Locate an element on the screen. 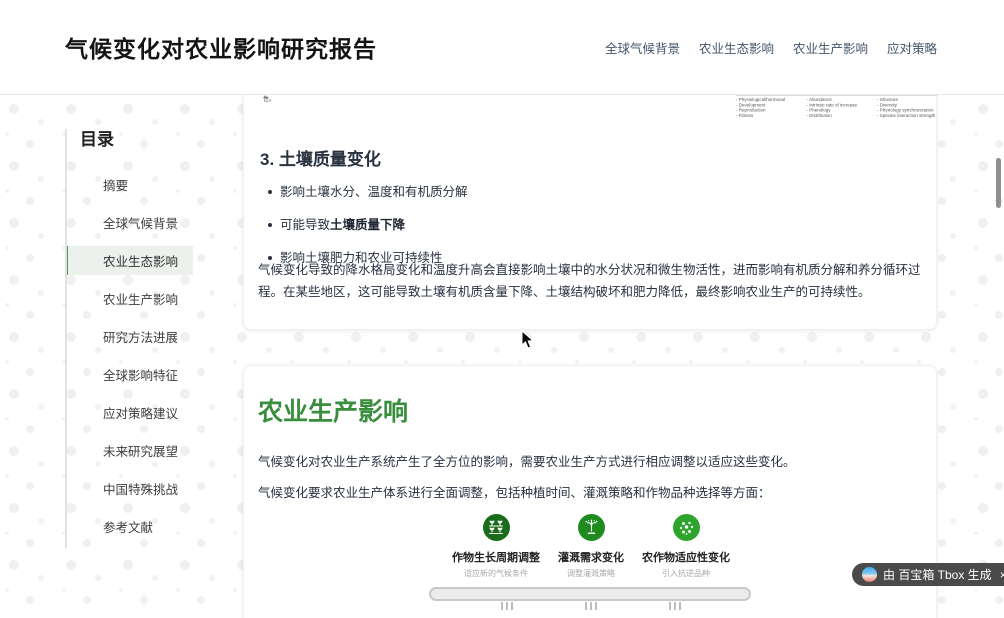 This screenshot has width=1004, height=618. diagram-item: Distribution is located at coordinates (837, 116).